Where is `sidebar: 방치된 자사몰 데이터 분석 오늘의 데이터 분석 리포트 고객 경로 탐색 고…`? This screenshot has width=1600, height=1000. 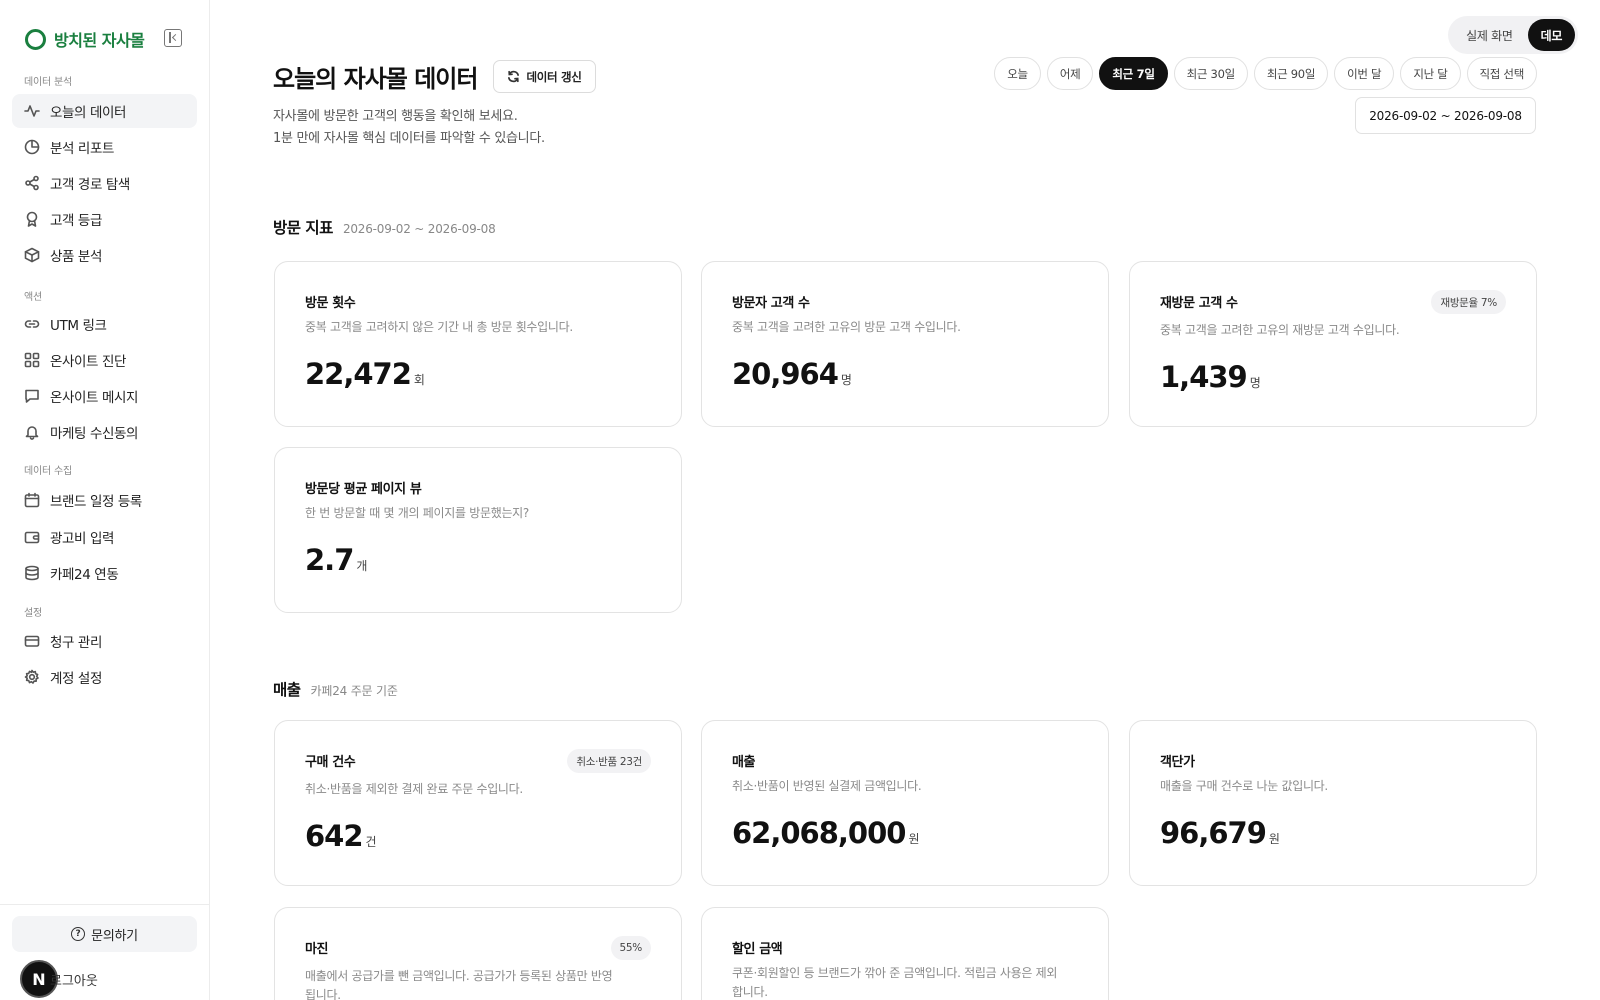 sidebar: 방치된 자사몰 데이터 분석 오늘의 데이터 분석 리포트 고객 경로 탐색 고… is located at coordinates (105, 500).